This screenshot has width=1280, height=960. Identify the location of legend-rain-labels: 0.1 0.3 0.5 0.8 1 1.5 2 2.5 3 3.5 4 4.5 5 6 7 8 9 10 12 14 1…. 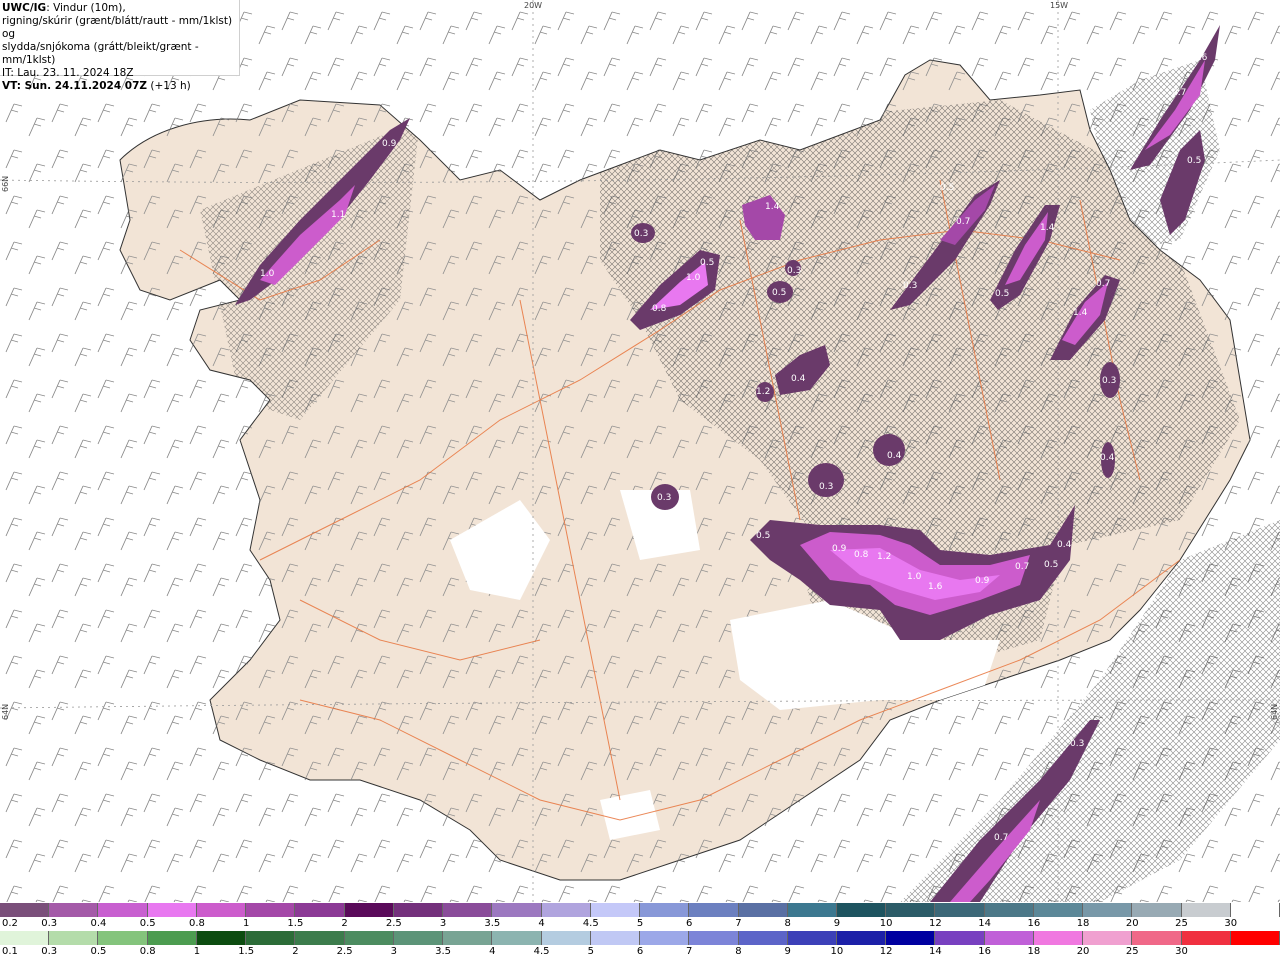
(640, 952).